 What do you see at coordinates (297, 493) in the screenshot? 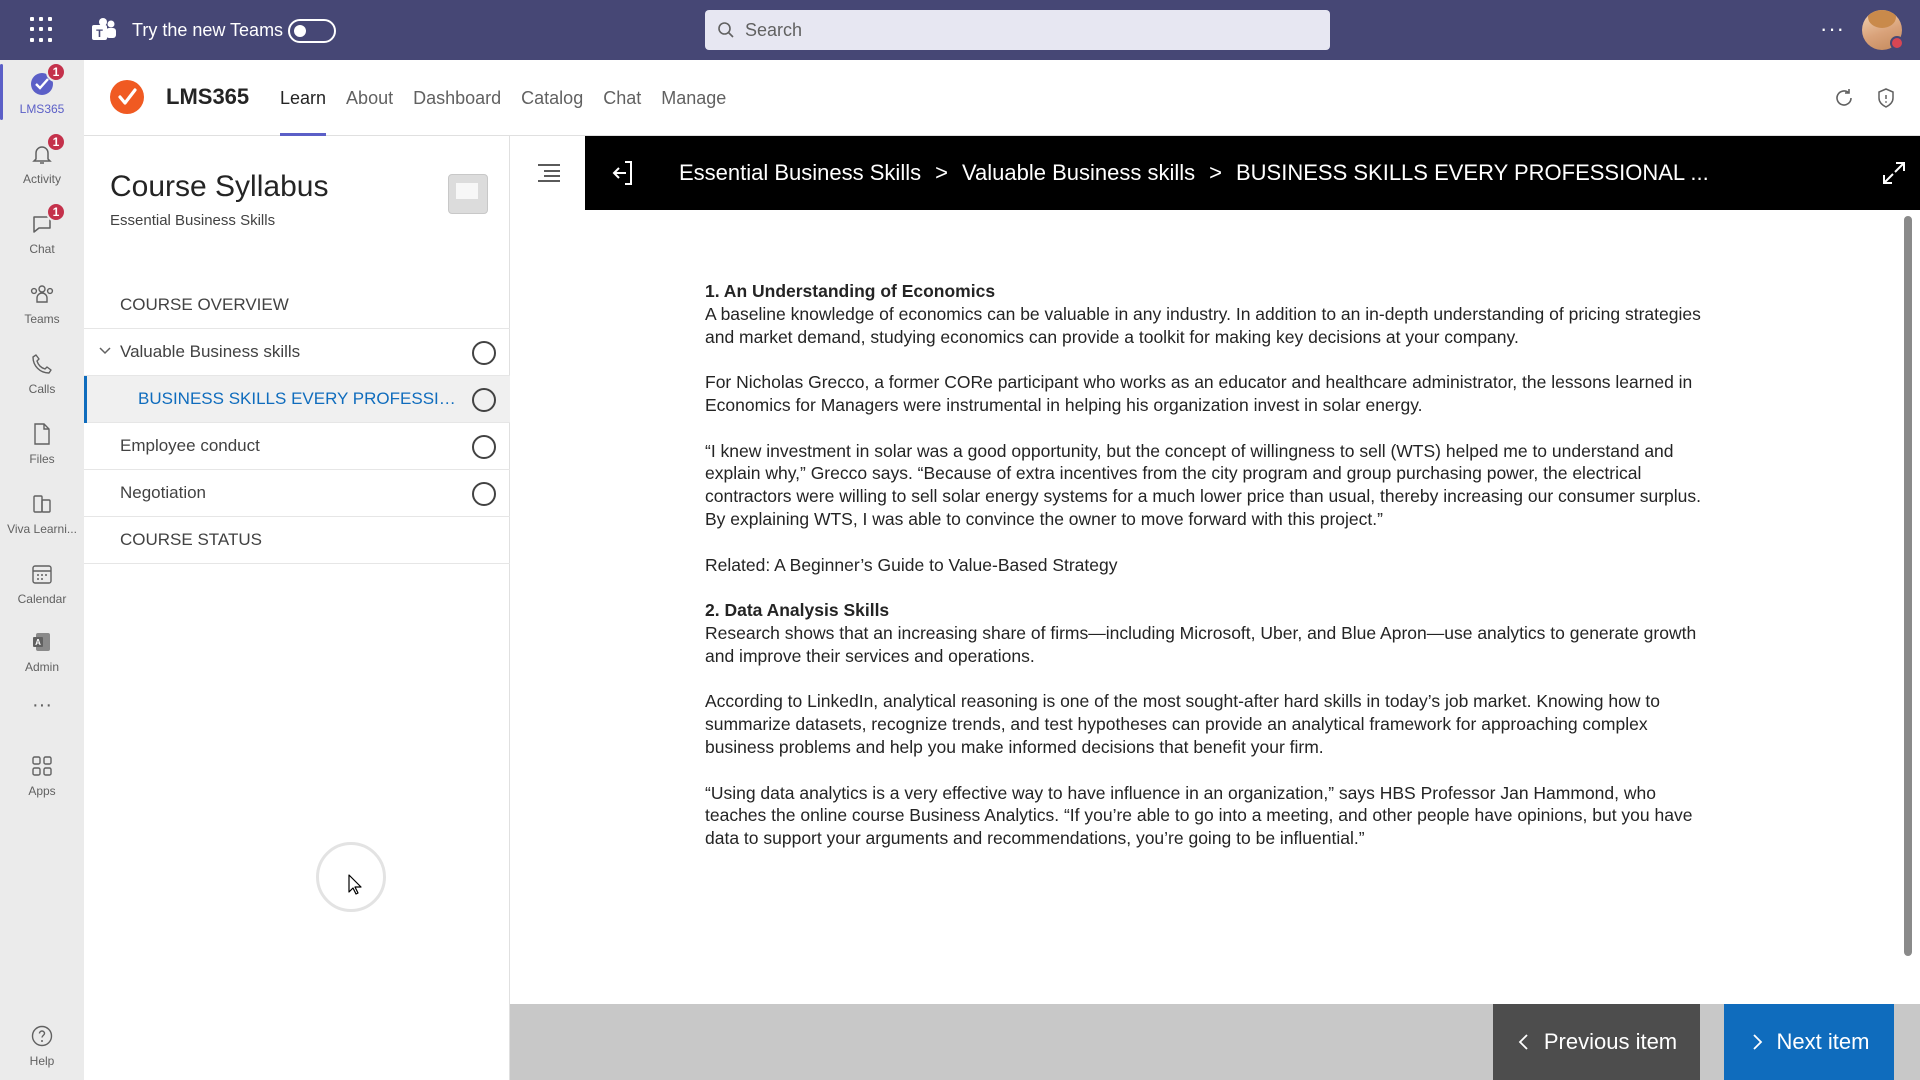
I see `syllabus-item-negotiation: Negotiation` at bounding box center [297, 493].